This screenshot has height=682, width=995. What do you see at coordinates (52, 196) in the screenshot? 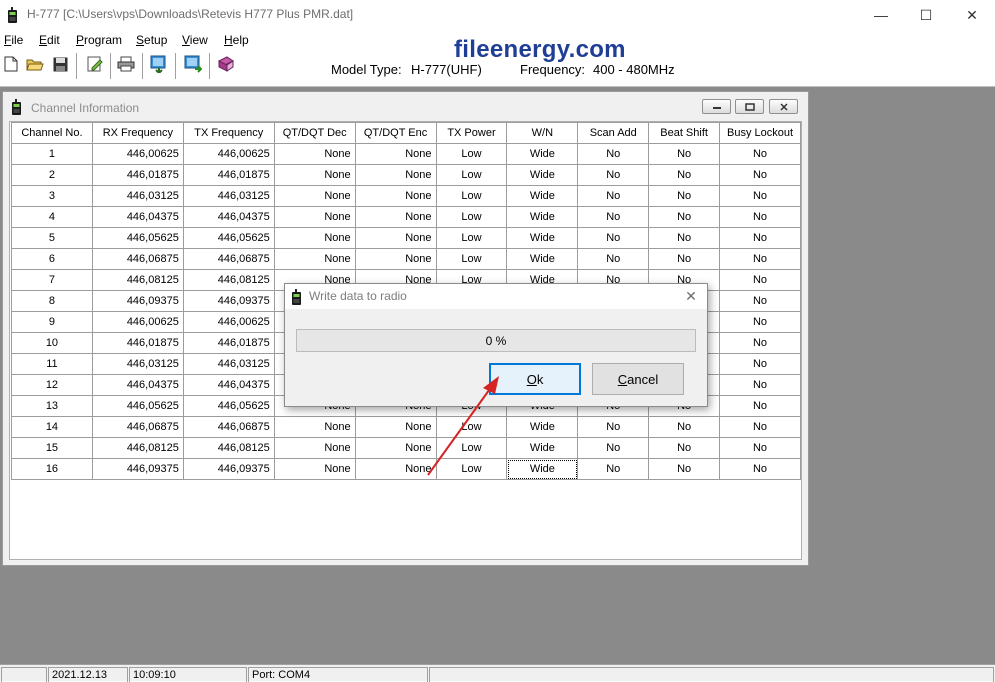
I see `table-cell: 3` at bounding box center [52, 196].